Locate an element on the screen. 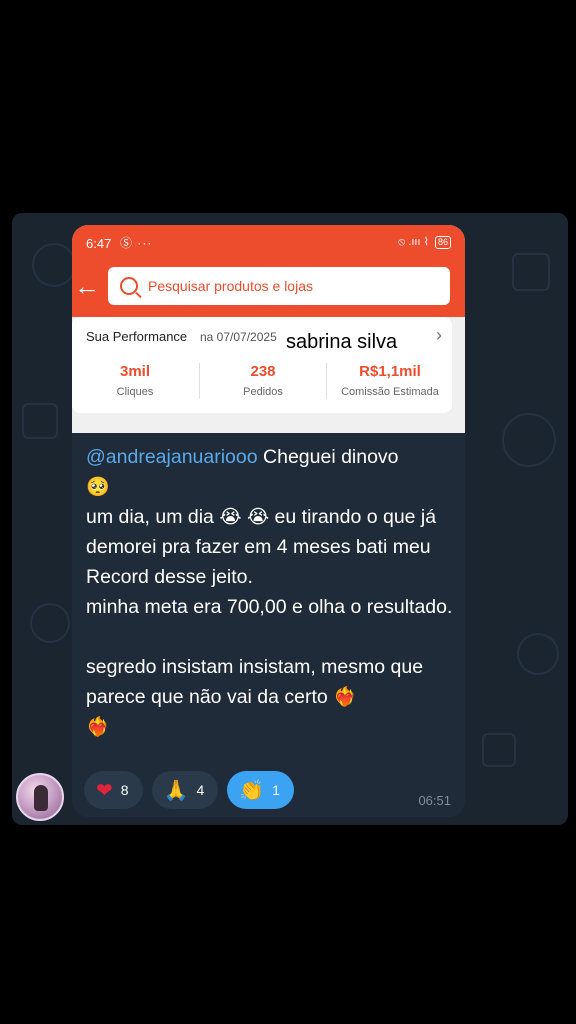 This screenshot has width=576, height=1024. search-input: Pesquisar produtos e lojas is located at coordinates (279, 286).